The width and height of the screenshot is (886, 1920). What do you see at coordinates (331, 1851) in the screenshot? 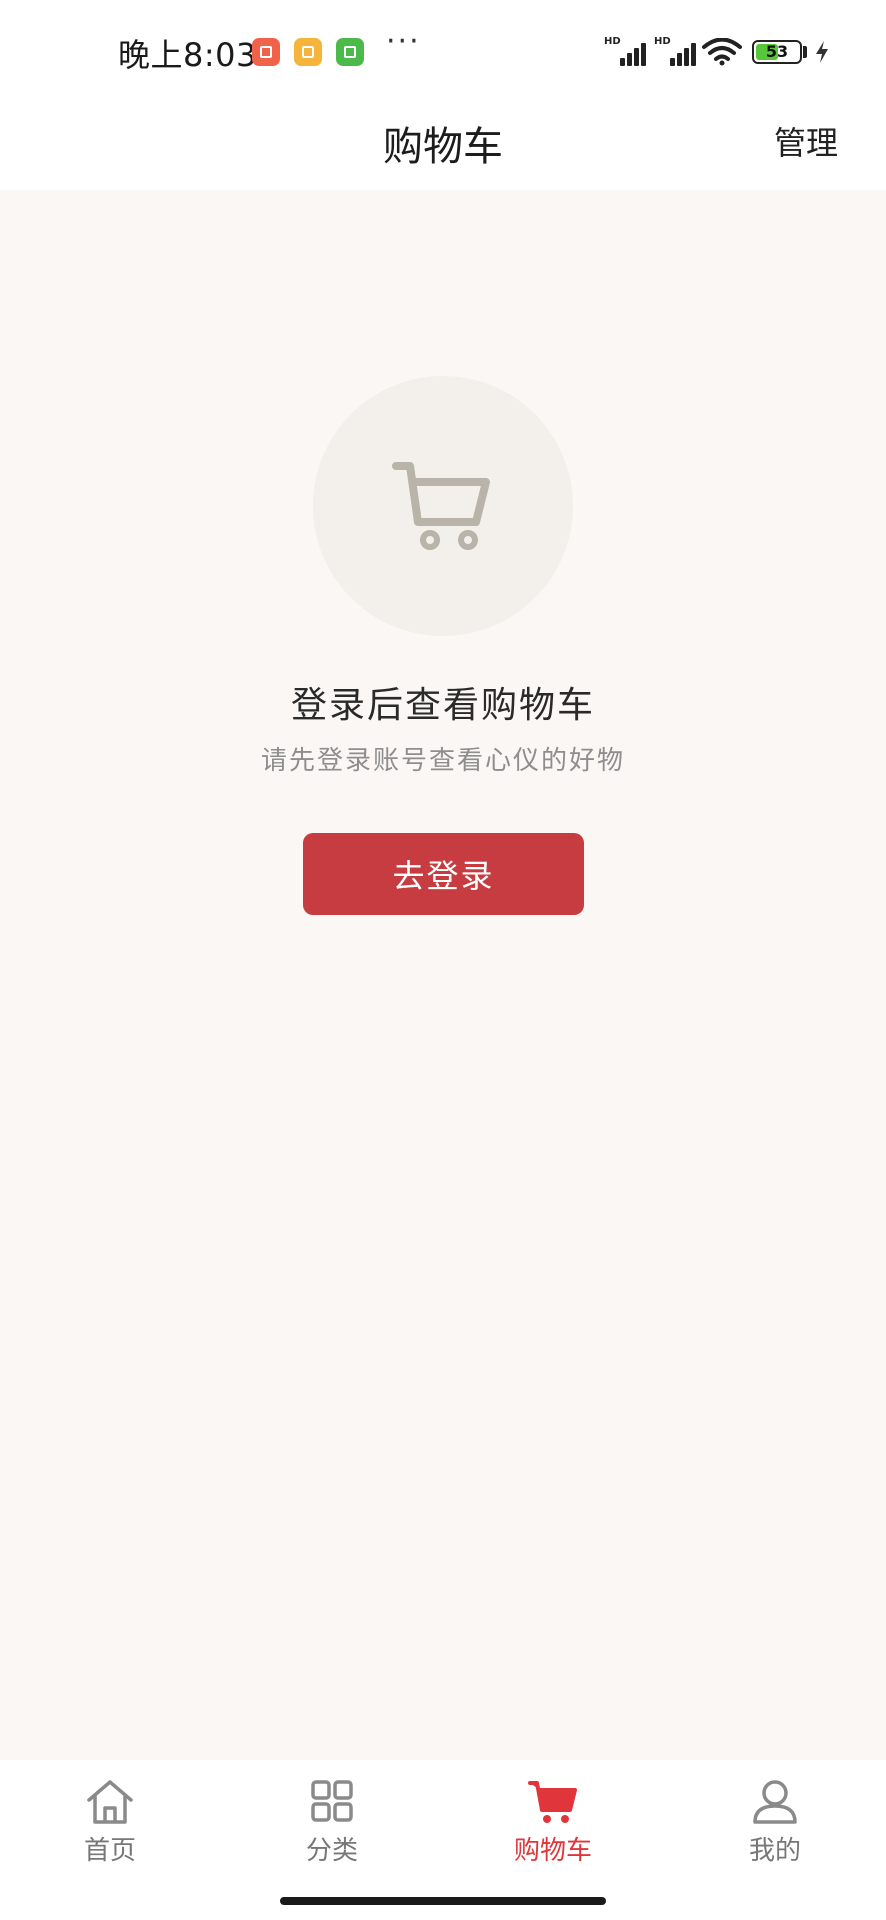
I see `tab-category-label: 分类` at bounding box center [331, 1851].